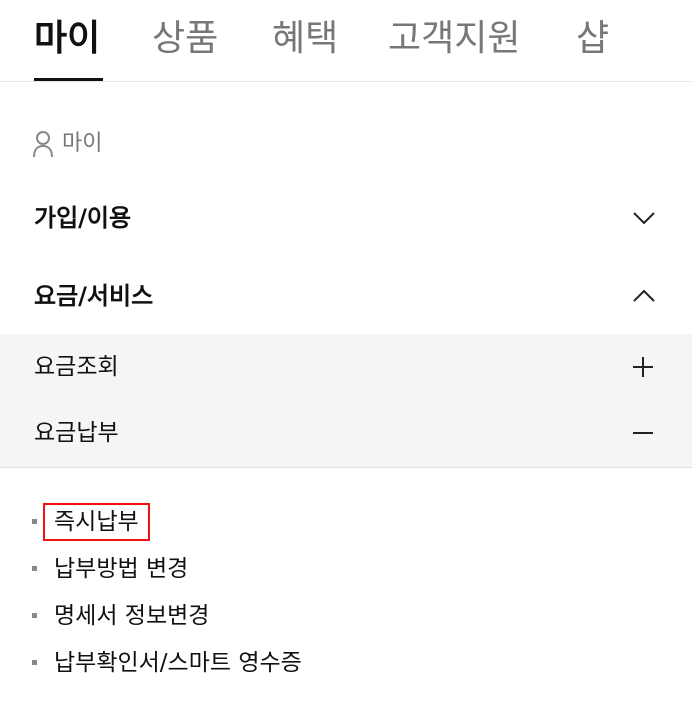 The width and height of the screenshot is (692, 714). Describe the element at coordinates (67, 39) in the screenshot. I see `tab-my: 마이` at that location.